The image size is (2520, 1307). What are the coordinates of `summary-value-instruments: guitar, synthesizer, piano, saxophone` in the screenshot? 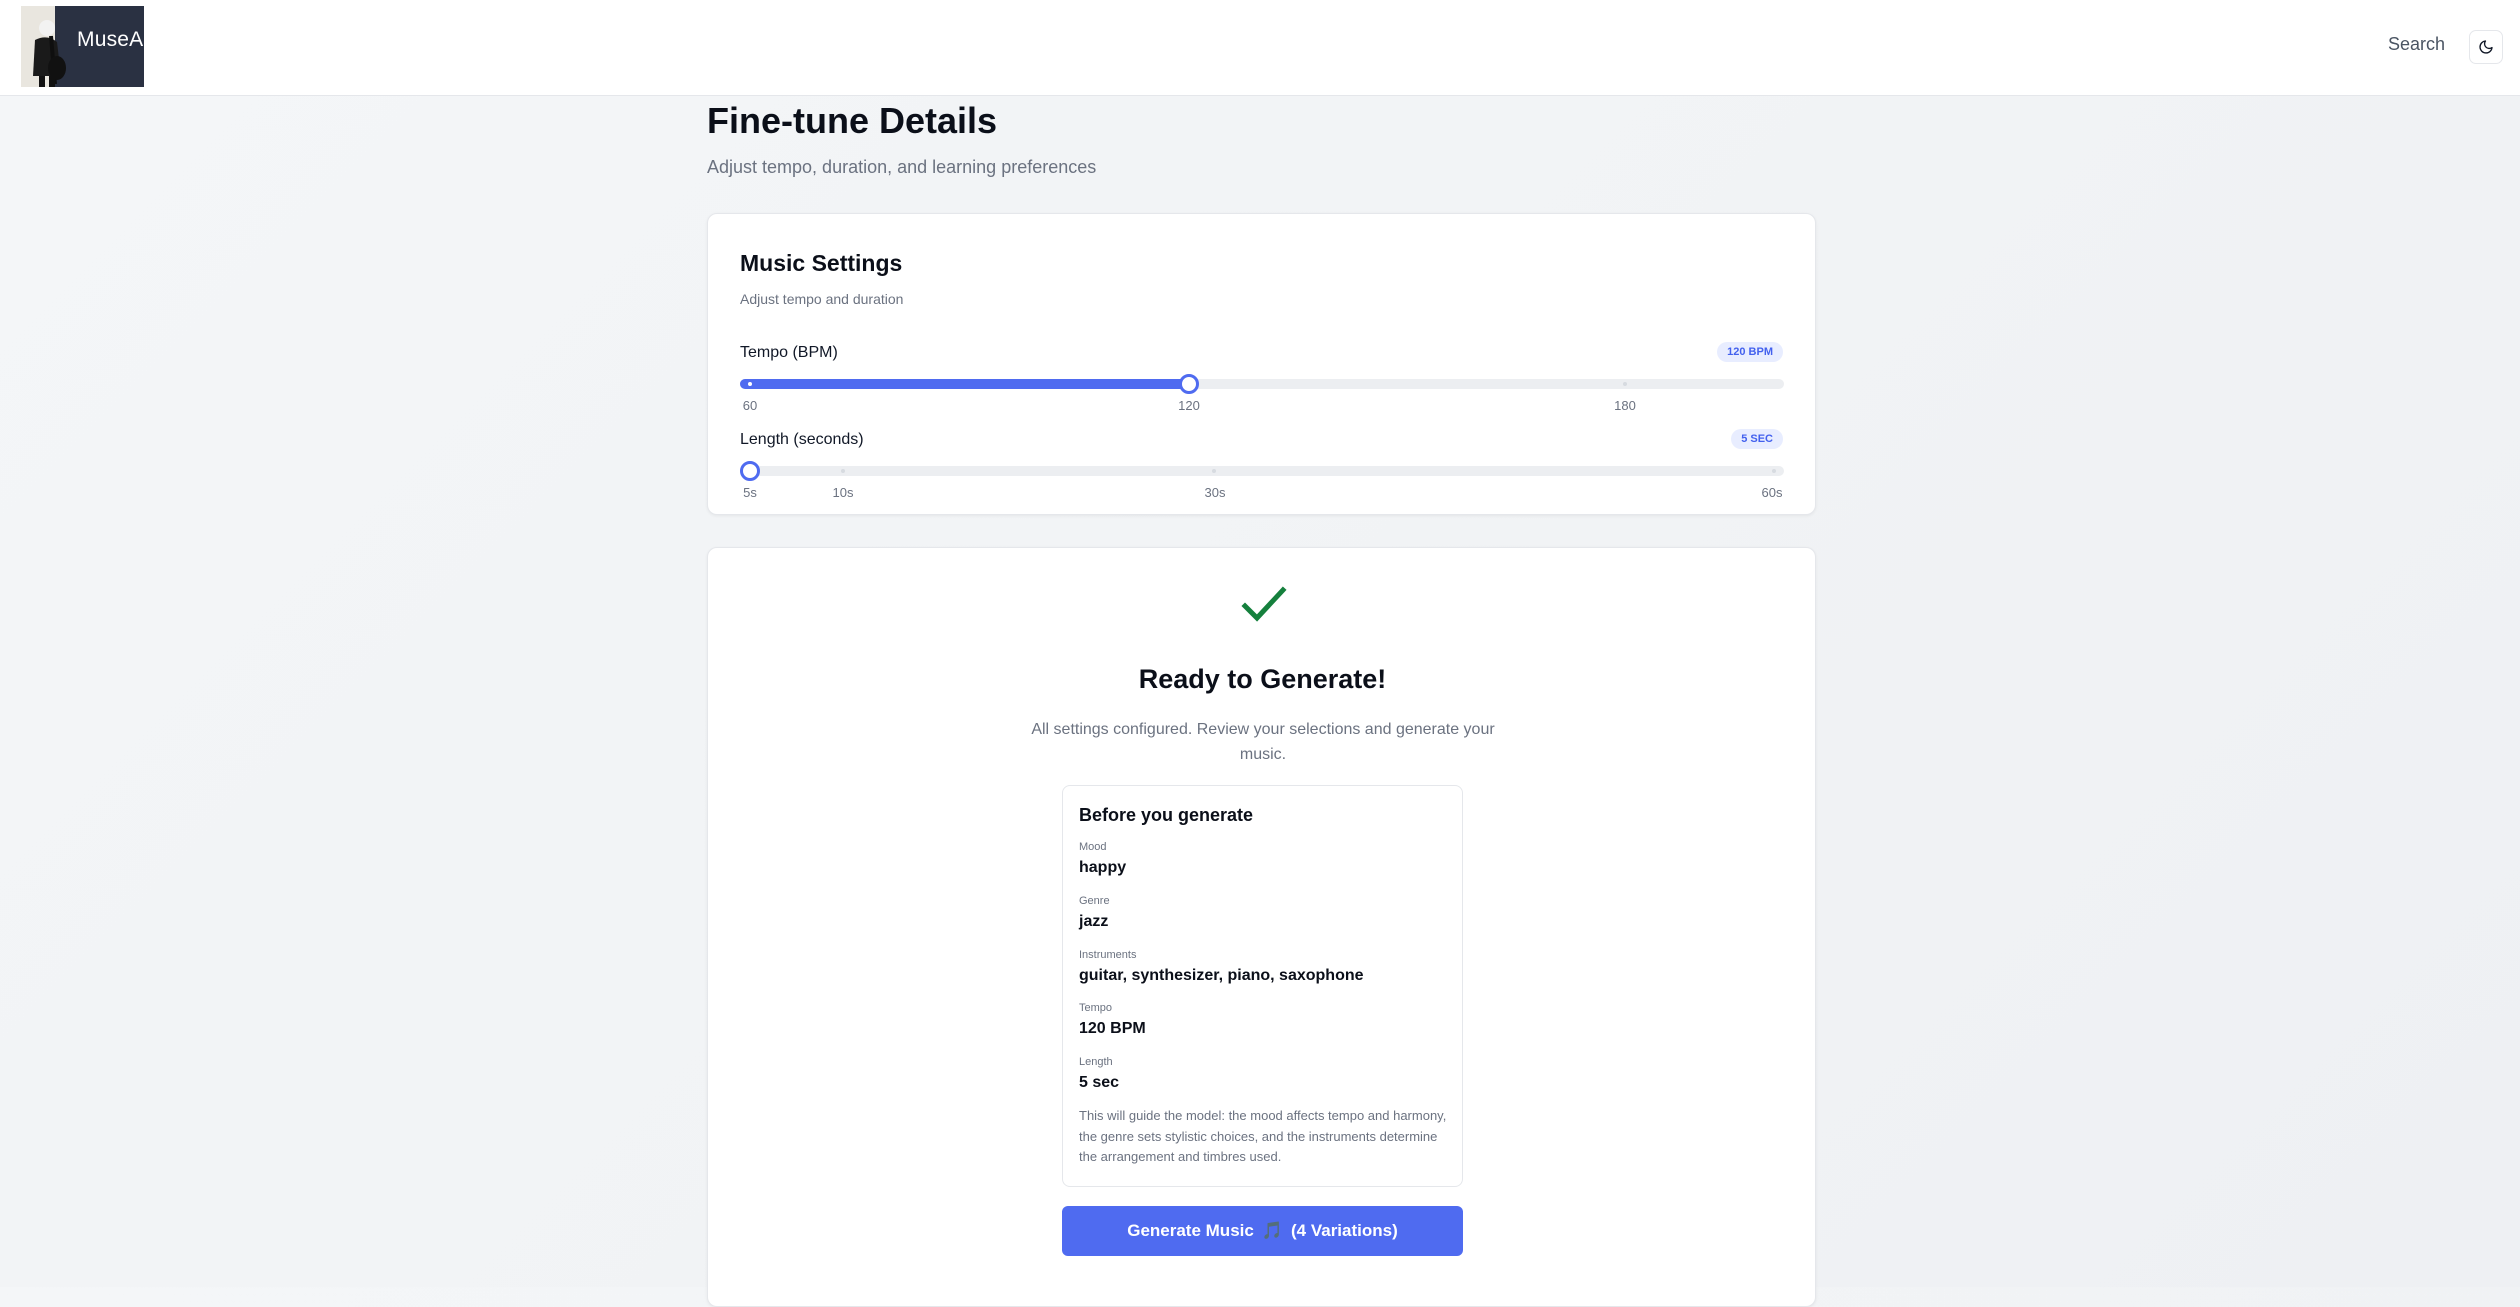 It's located at (1221, 975).